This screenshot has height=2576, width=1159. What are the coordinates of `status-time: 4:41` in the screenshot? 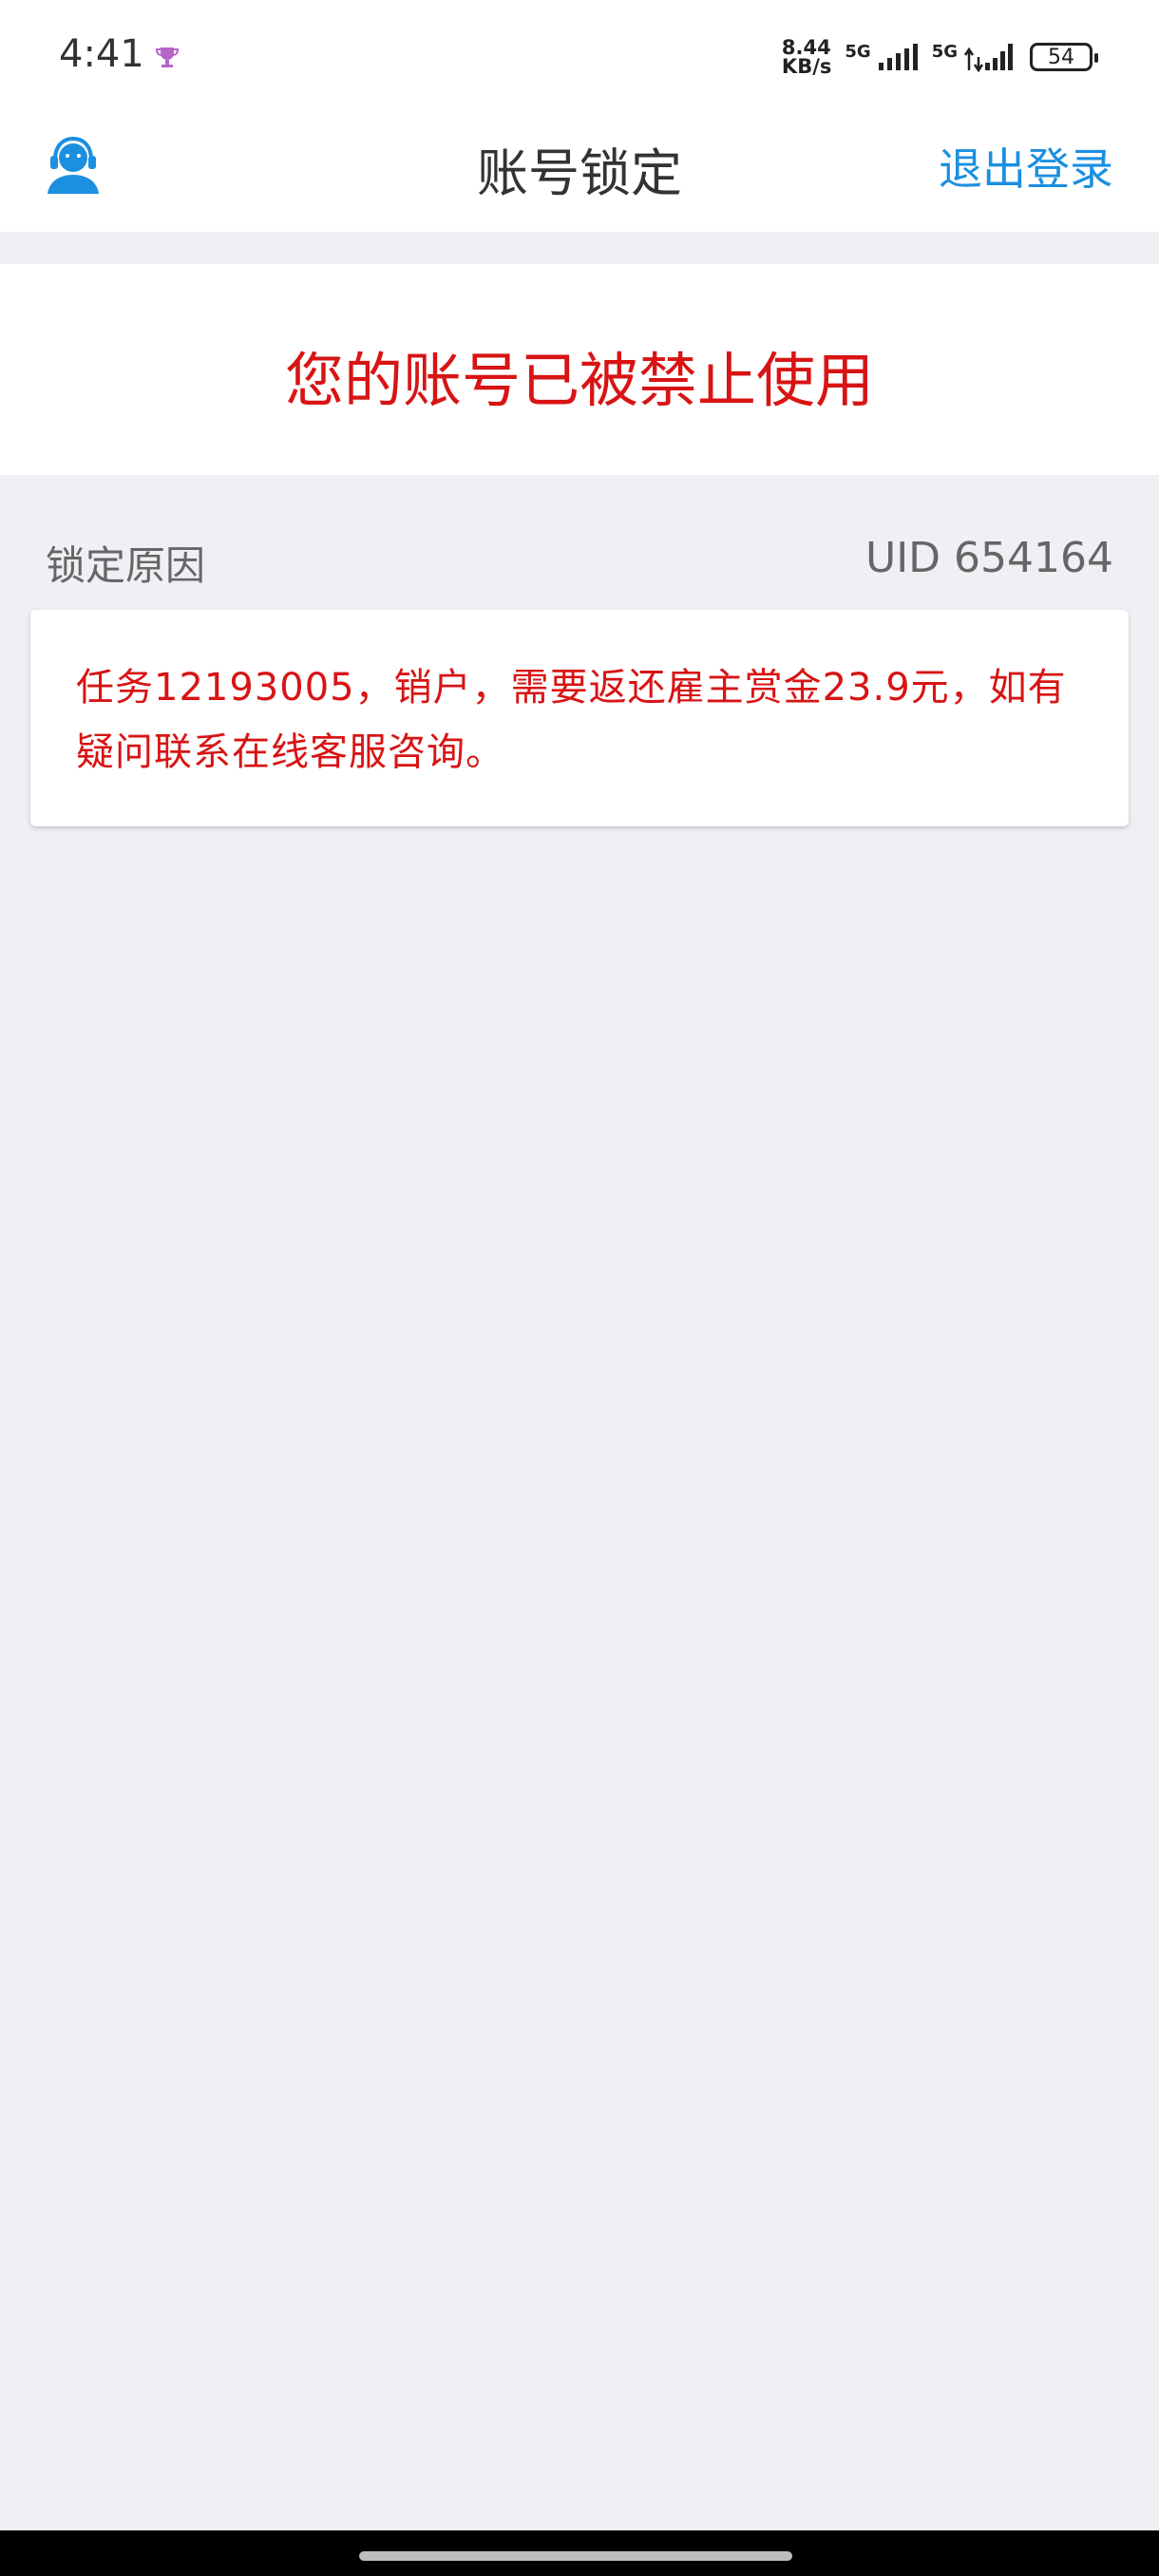 It's located at (101, 54).